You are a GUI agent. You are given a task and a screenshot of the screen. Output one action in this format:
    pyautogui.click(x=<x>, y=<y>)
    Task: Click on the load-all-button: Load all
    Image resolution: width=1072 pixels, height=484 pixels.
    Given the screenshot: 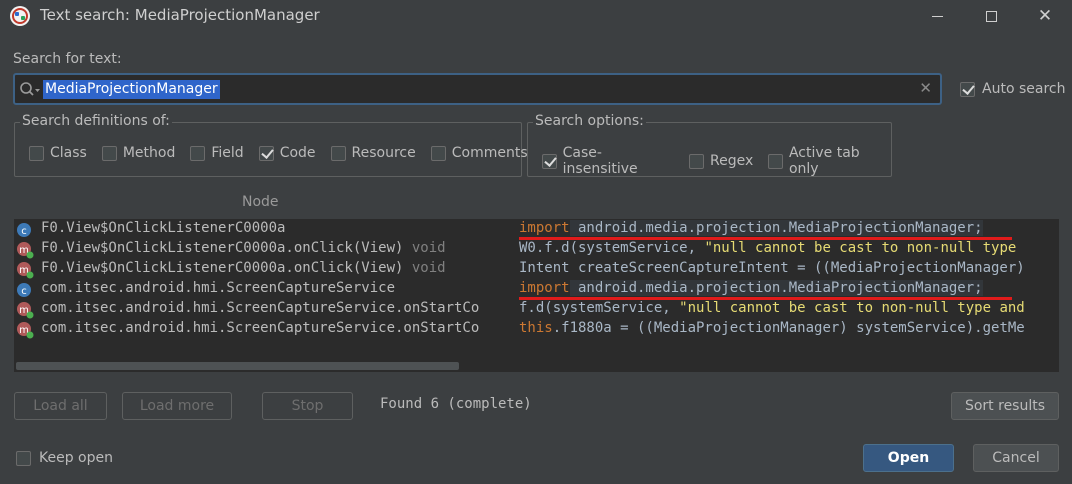 What is the action you would take?
    pyautogui.click(x=60, y=406)
    